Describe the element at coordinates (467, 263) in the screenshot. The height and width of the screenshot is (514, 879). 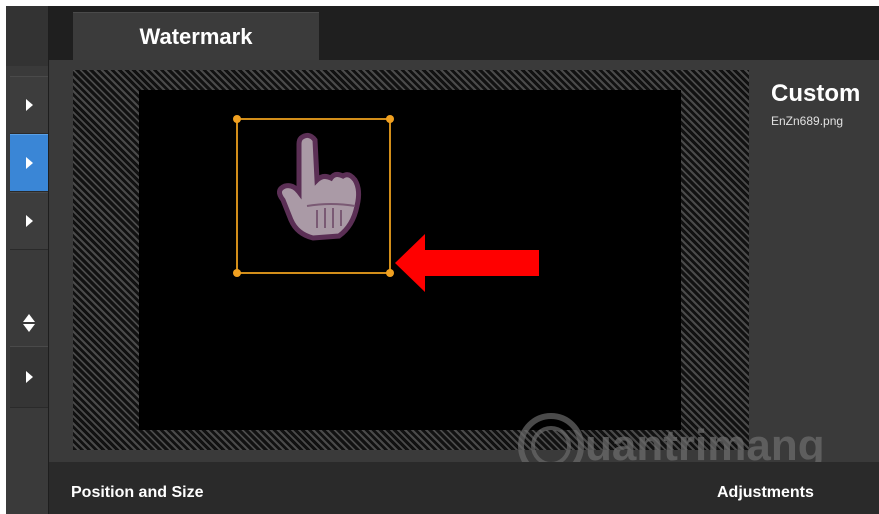
I see `left-arrow-icon` at that location.